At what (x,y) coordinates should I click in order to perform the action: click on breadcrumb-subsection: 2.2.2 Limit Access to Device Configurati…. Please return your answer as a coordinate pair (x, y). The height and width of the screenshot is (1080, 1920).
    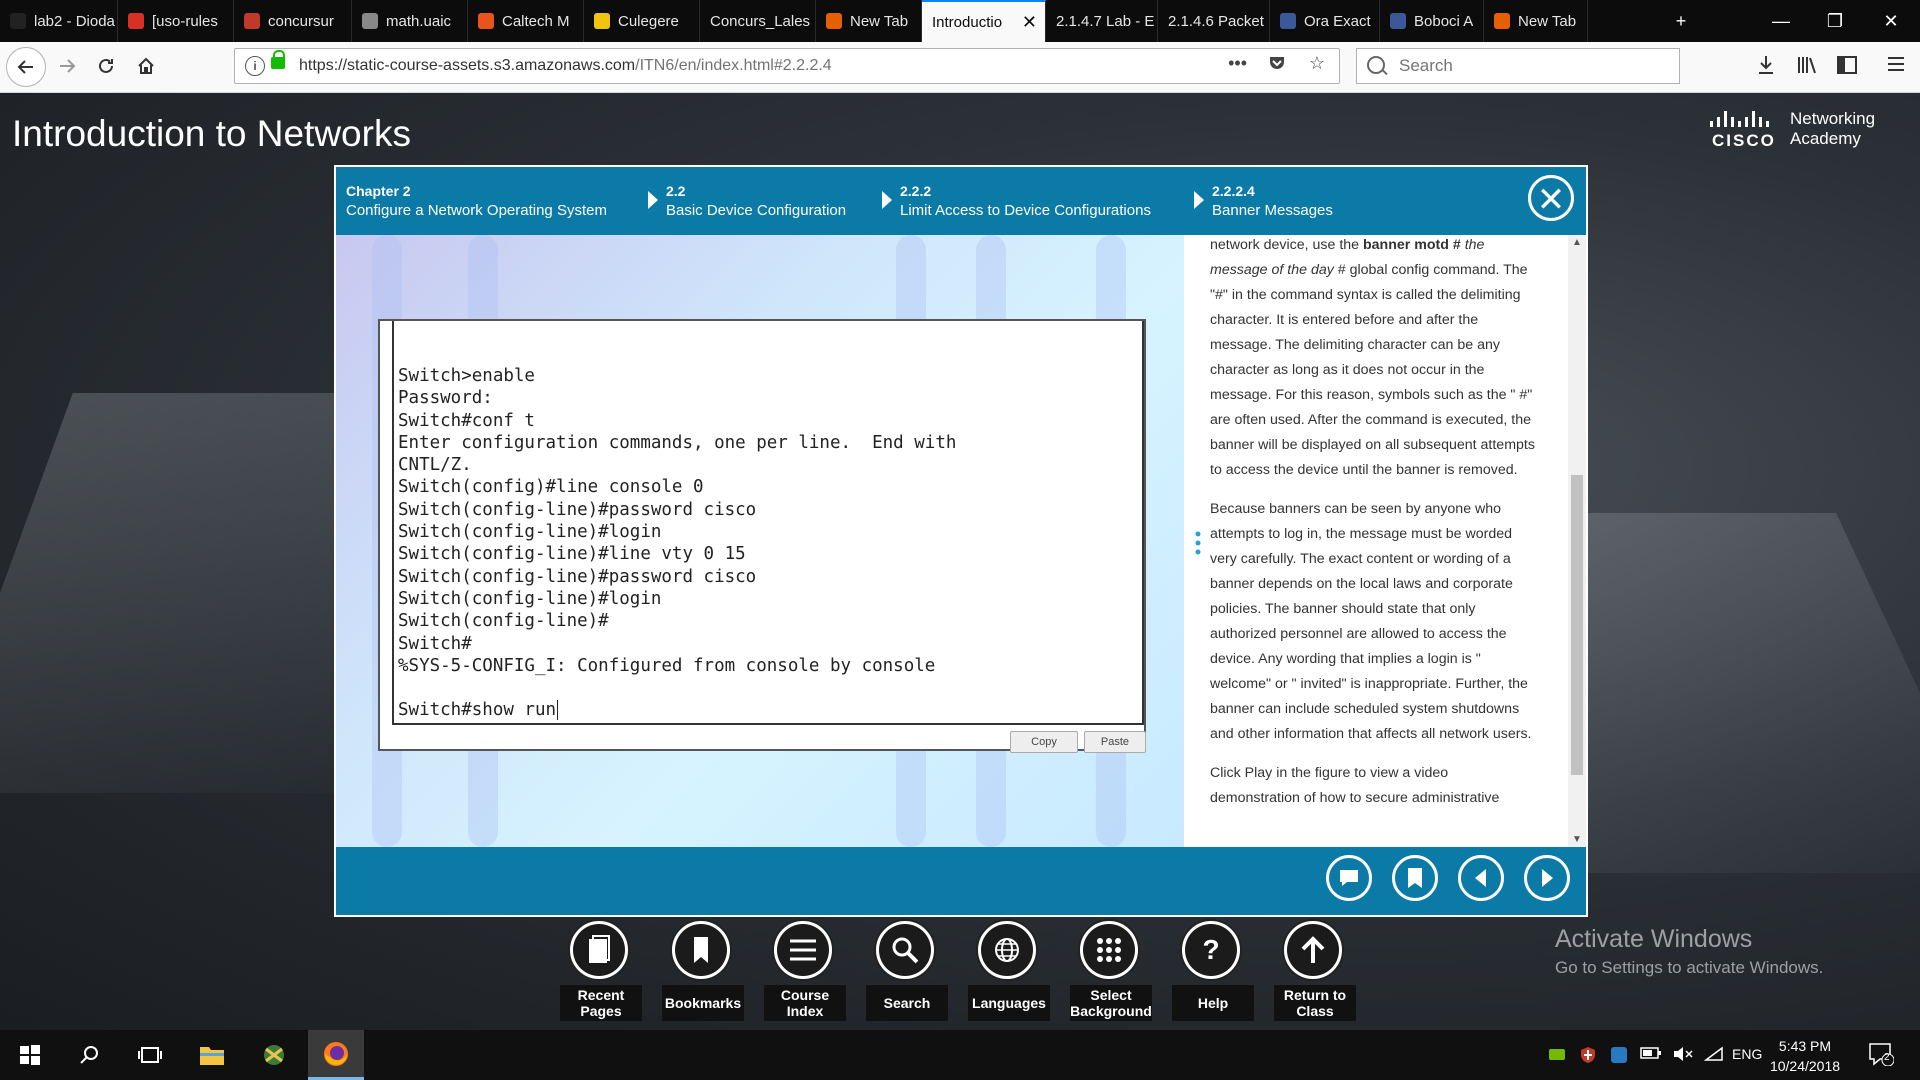
    Looking at the image, I should click on (1025, 201).